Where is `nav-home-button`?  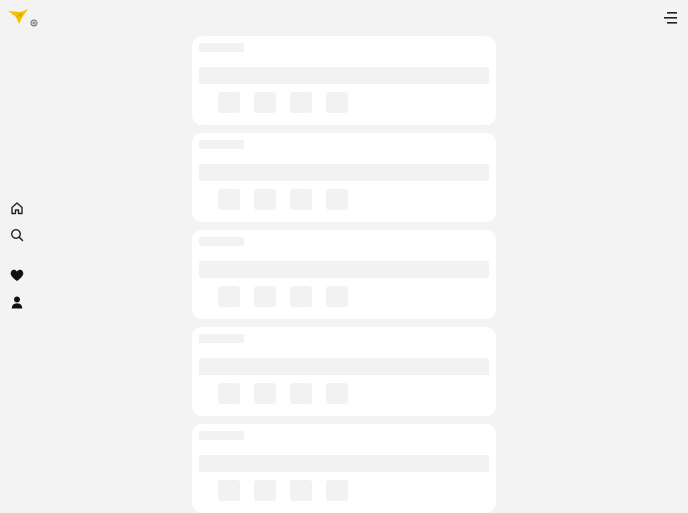
nav-home-button is located at coordinates (17, 210).